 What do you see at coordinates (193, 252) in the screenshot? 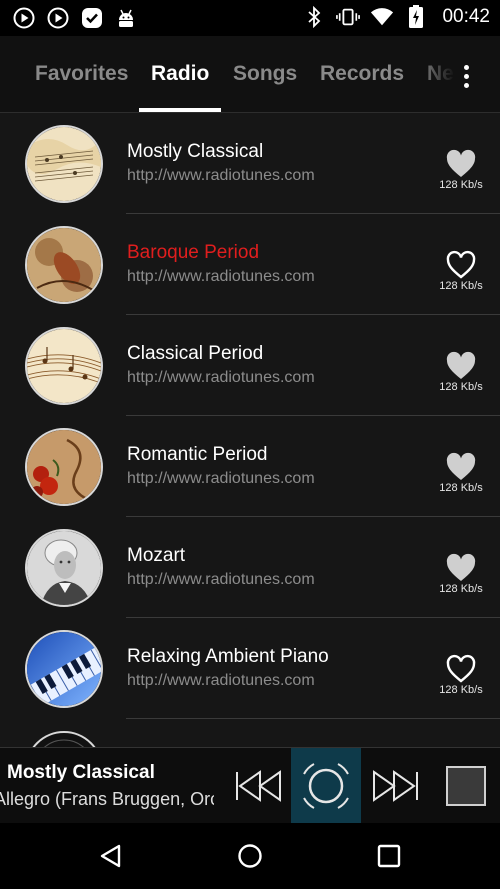
I see `station-title: Baroque Period` at bounding box center [193, 252].